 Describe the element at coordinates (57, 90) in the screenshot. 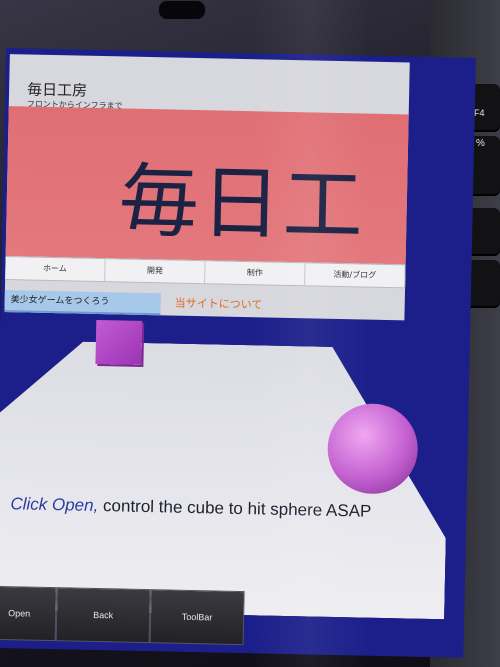

I see `site-title: 毎日工房` at that location.